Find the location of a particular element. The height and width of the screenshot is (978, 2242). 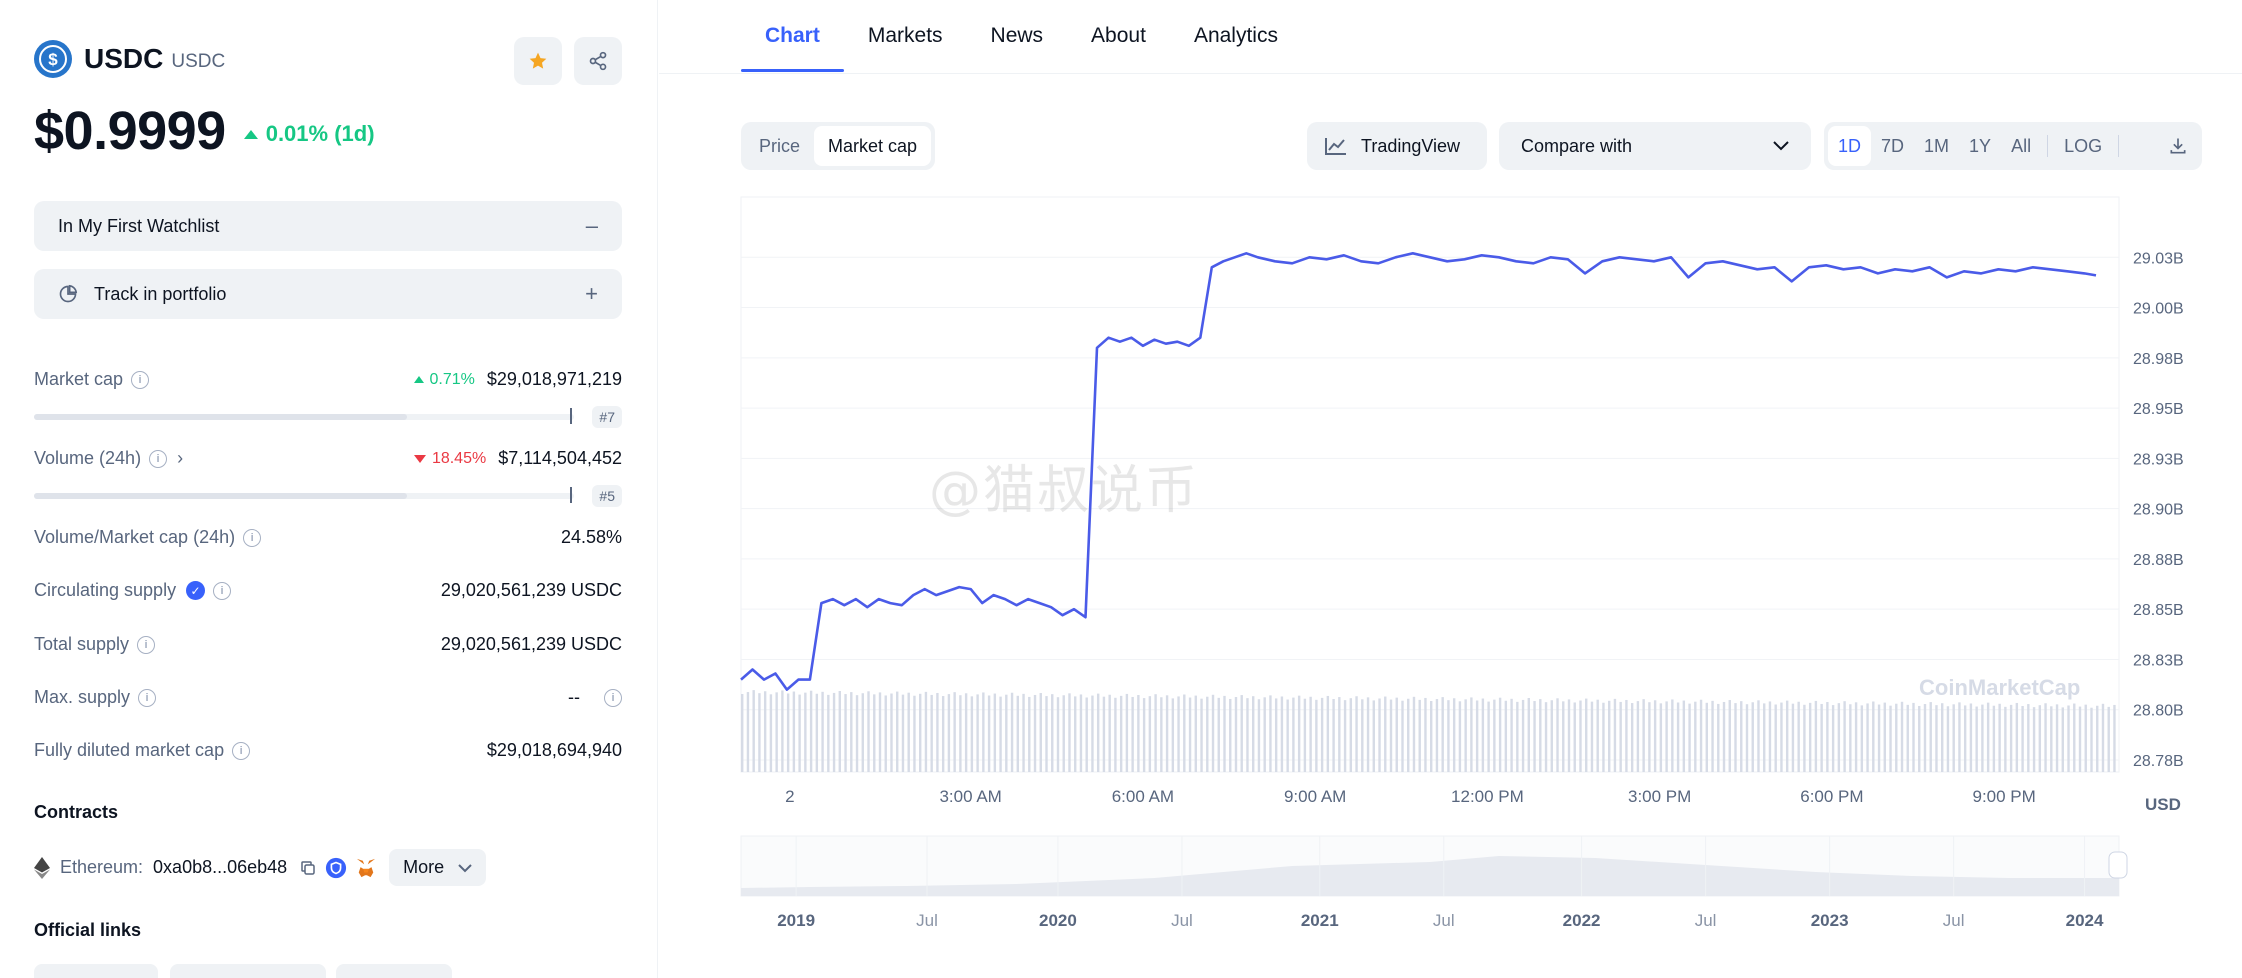

tab-markets: Markets is located at coordinates (905, 36).